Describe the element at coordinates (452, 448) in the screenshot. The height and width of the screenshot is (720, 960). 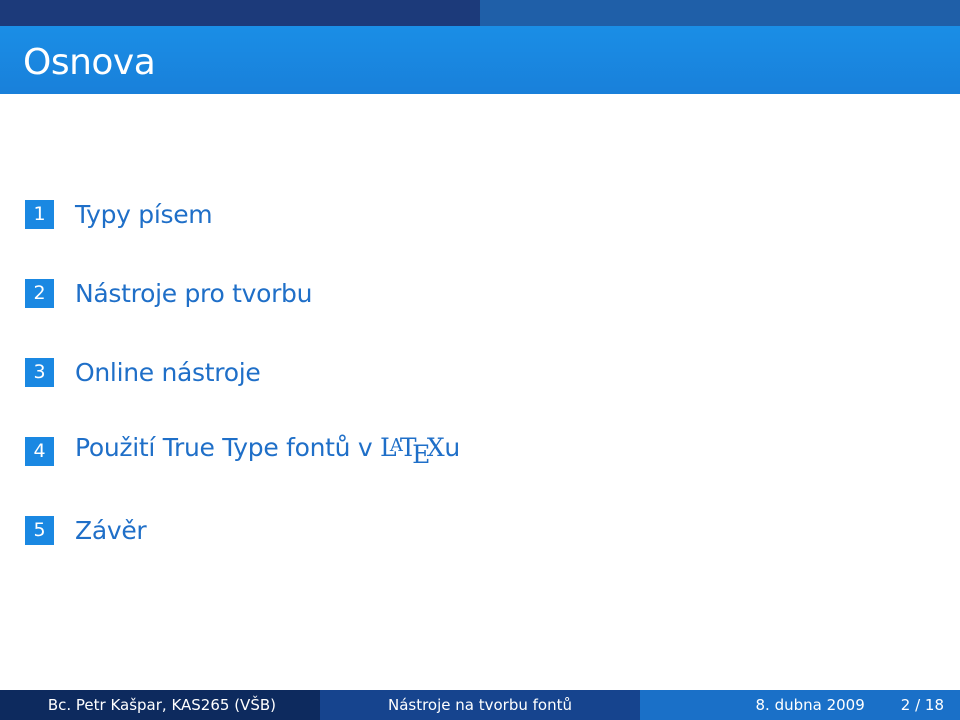
I see `toc-label-suffix: u` at that location.